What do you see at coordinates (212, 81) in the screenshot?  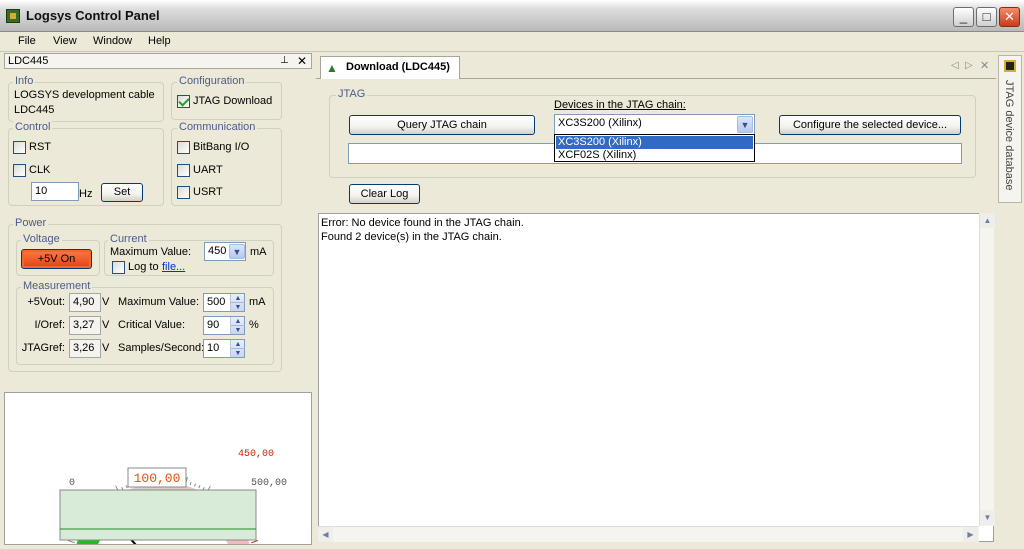 I see `configuration-legend: Configuration` at bounding box center [212, 81].